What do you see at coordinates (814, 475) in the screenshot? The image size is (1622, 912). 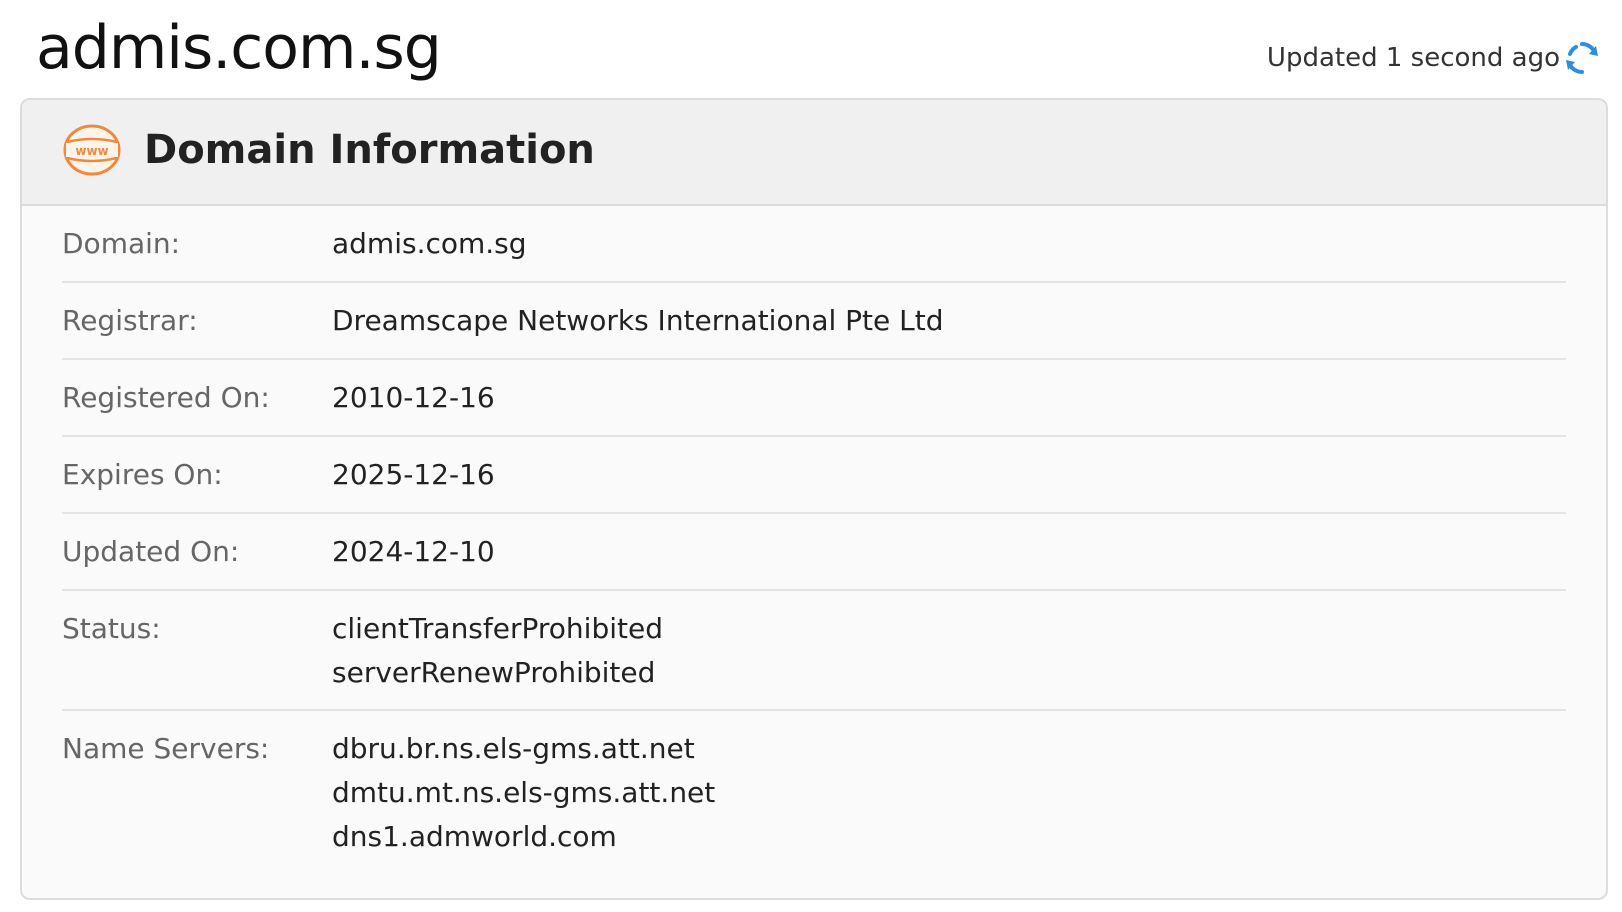 I see `info-row: Expires On: 2025-12-16` at bounding box center [814, 475].